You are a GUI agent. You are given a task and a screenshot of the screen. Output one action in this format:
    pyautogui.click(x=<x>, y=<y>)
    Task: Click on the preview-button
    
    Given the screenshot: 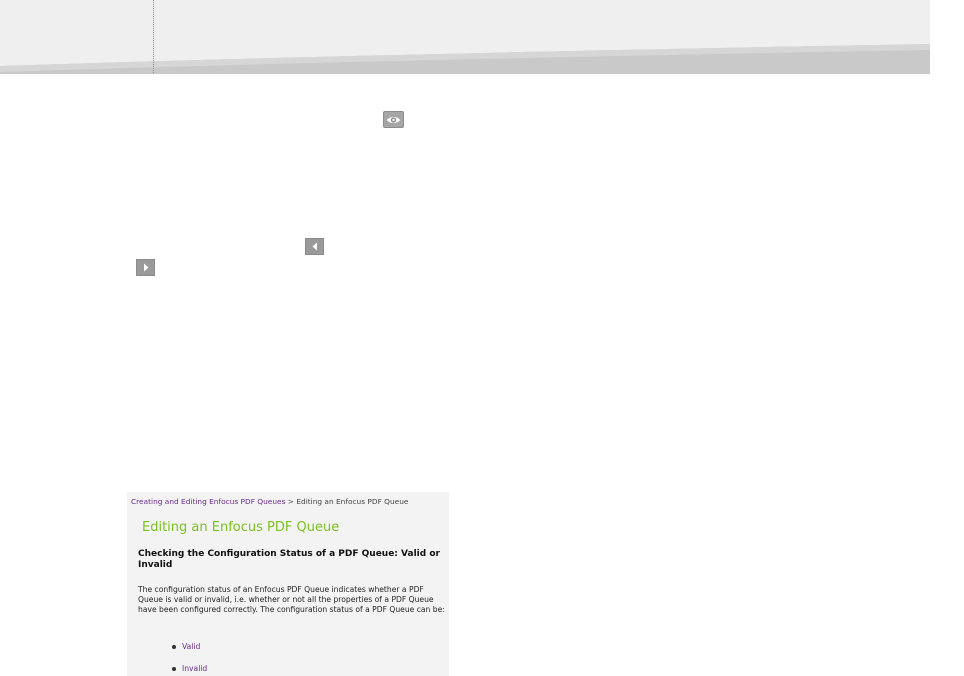 What is the action you would take?
    pyautogui.click(x=393, y=119)
    